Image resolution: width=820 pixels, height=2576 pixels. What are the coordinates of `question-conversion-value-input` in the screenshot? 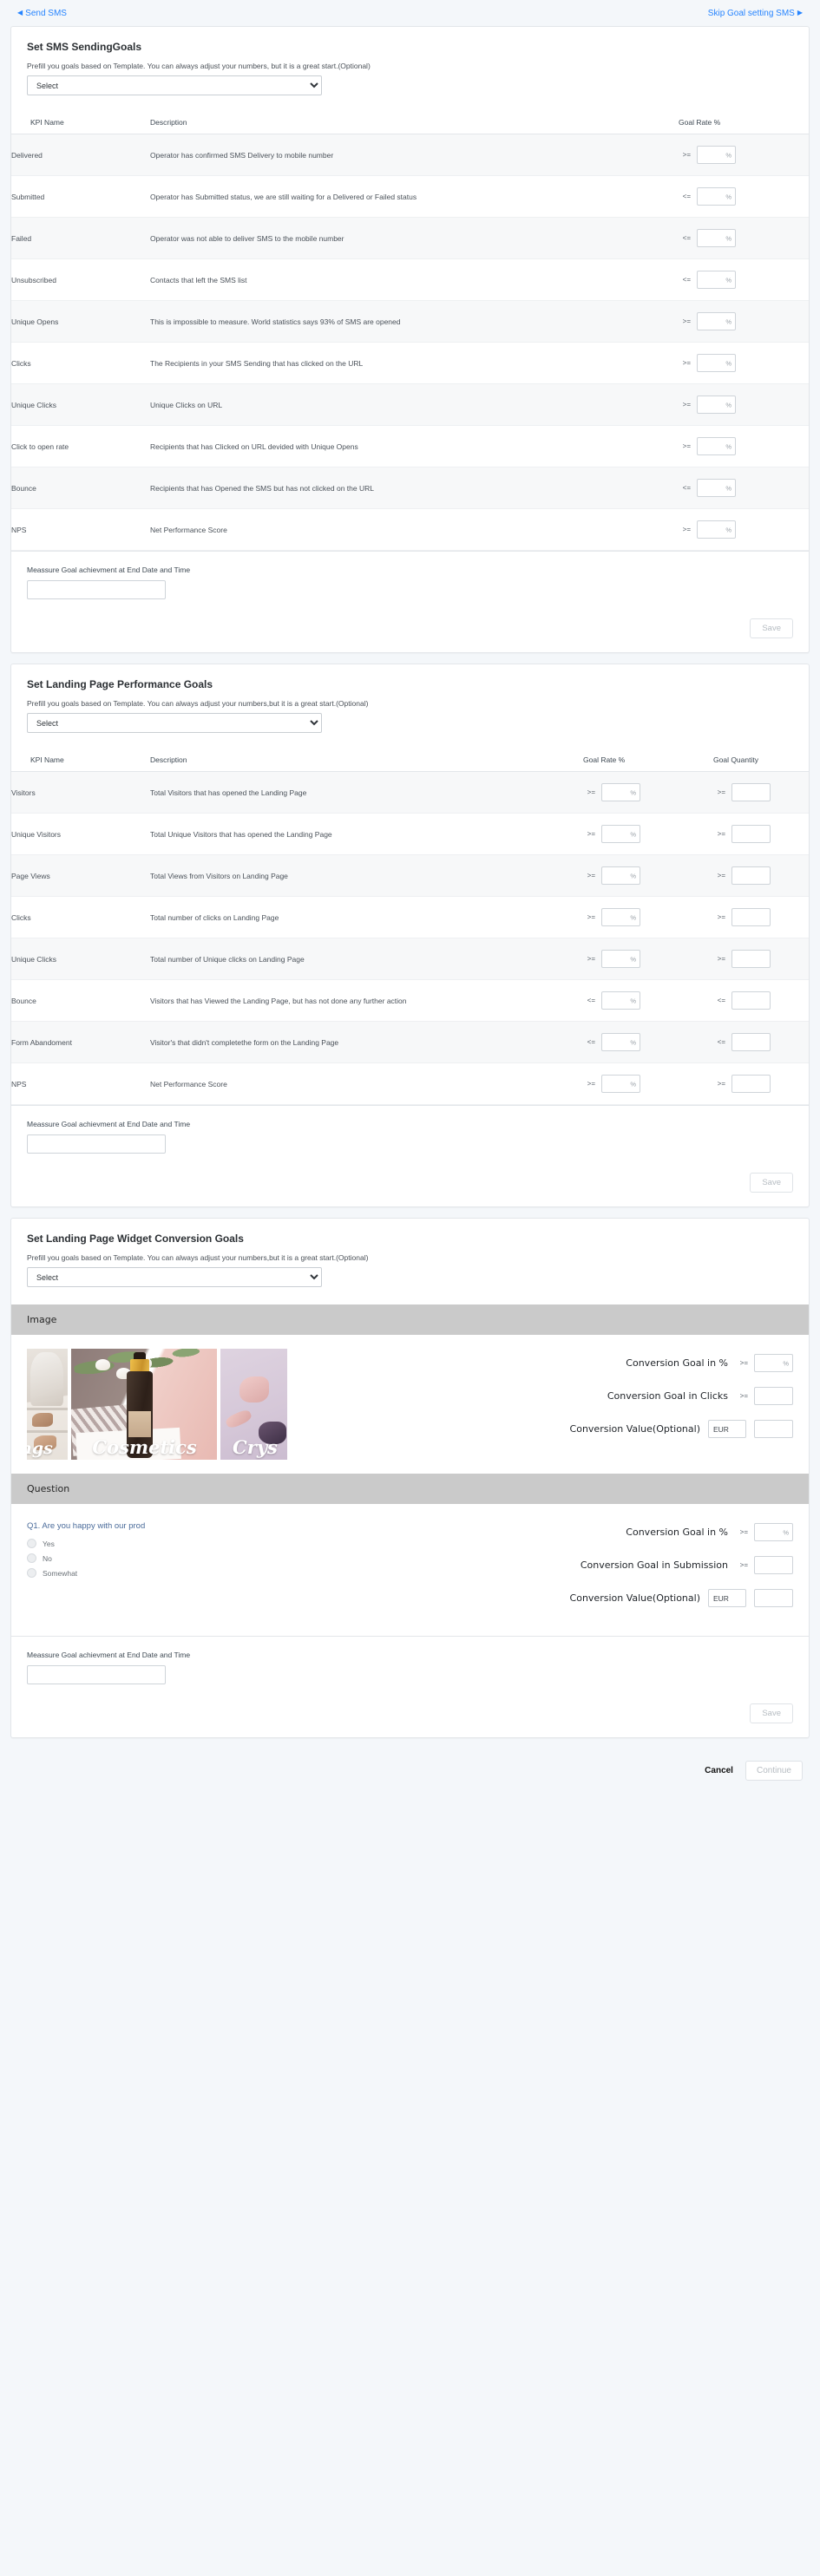 It's located at (773, 1598).